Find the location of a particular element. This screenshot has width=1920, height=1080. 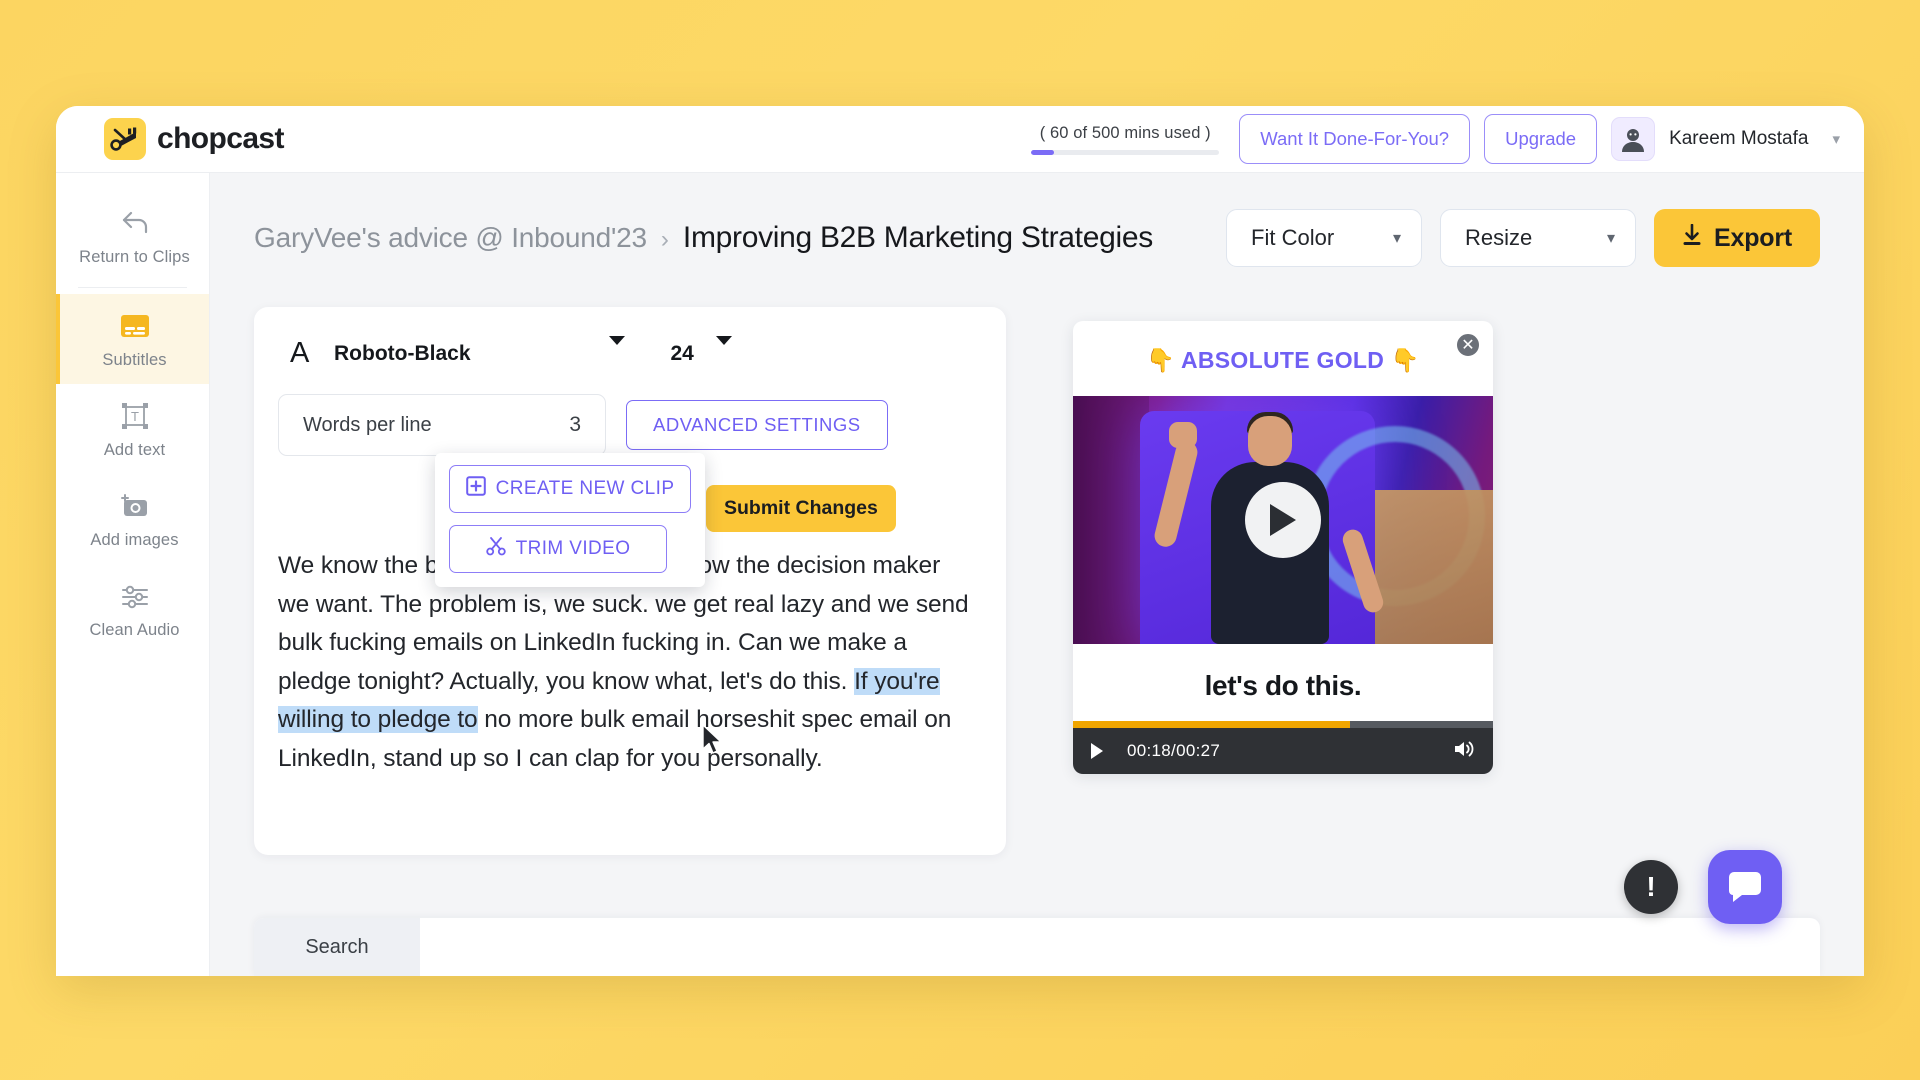

usage-meter: ( 60 of 500 mins used ) is located at coordinates (1125, 139).